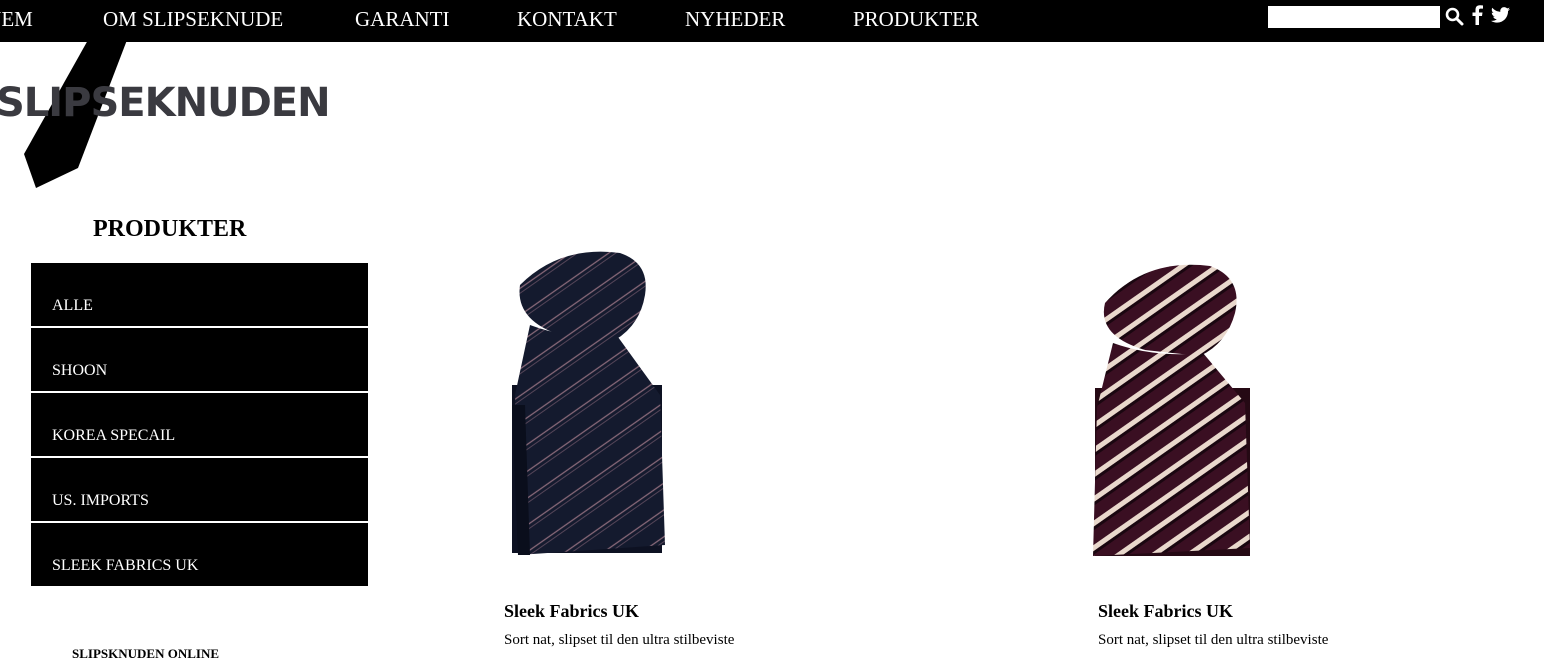 This screenshot has width=1544, height=662. What do you see at coordinates (1172, 413) in the screenshot?
I see `burgundy-striped-tie-image` at bounding box center [1172, 413].